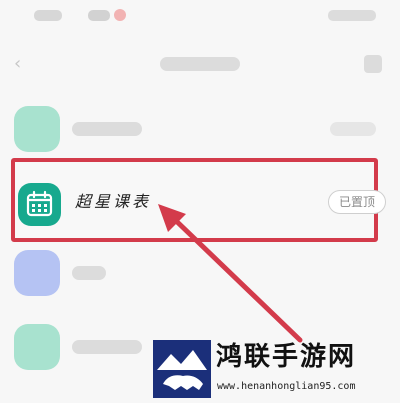  Describe the element at coordinates (373, 64) in the screenshot. I see `more-icon` at that location.